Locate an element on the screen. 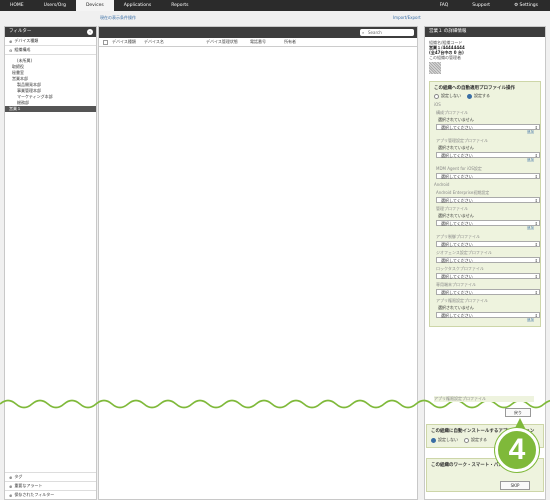  sidebar-bottom: ⊕ タグ ⊕ 重要なアラート ⊕ 保存されたフィルター is located at coordinates (50, 485).